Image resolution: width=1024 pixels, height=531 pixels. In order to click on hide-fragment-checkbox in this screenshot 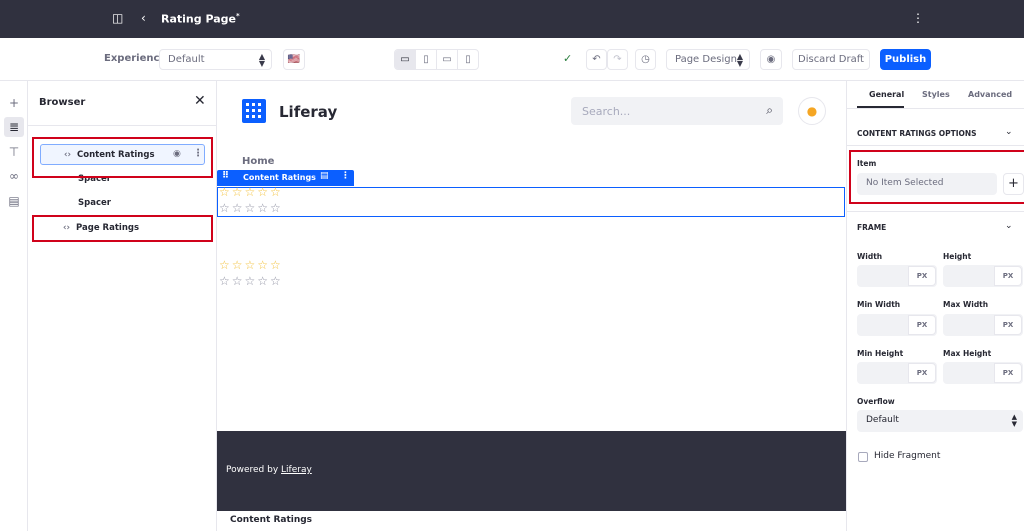, I will do `click(863, 457)`.